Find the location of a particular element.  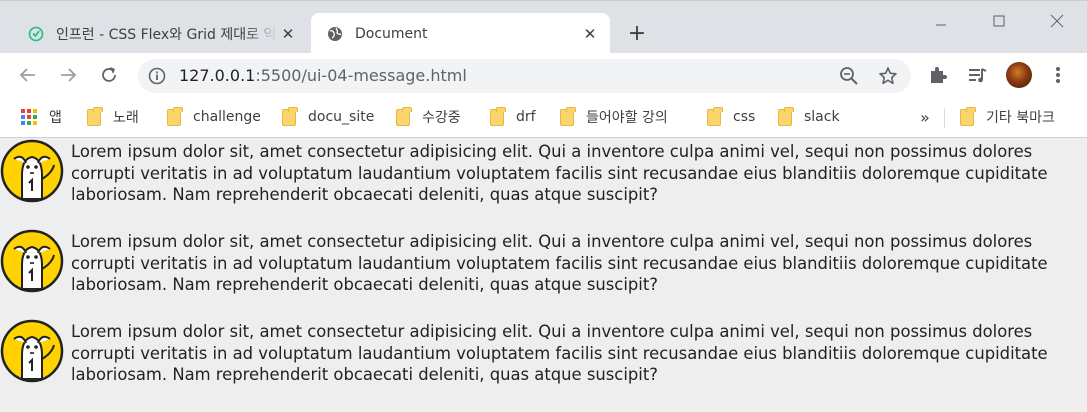

bookmark-folder: css is located at coordinates (731, 116).